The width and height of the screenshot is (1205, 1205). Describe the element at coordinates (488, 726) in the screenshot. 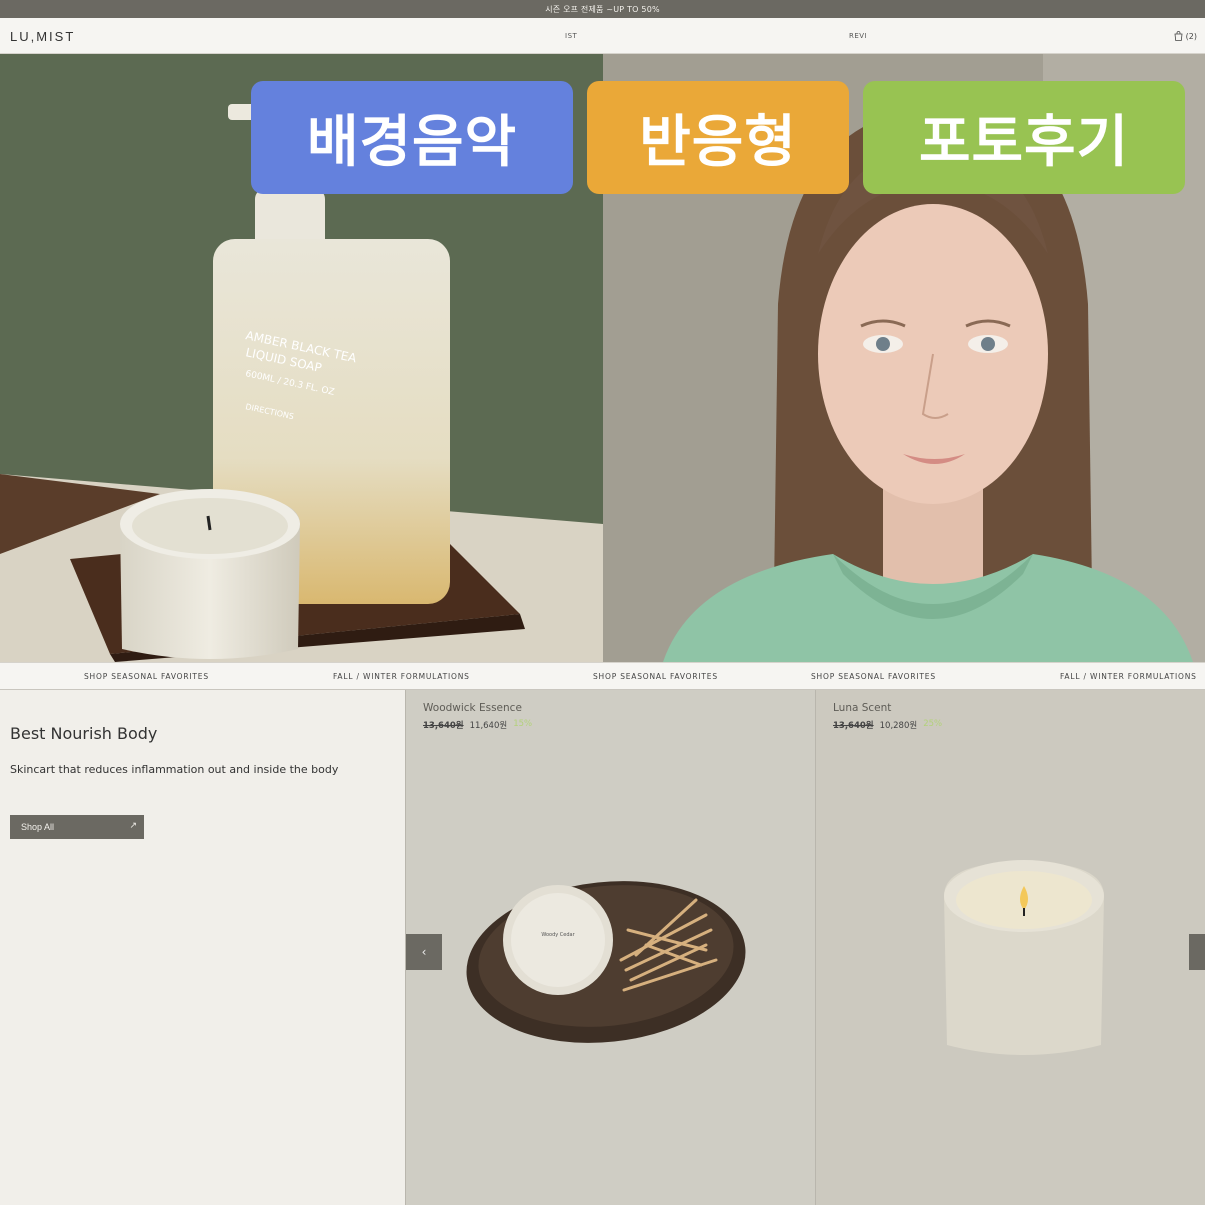

I see `product-sale-price: 11,640원` at that location.